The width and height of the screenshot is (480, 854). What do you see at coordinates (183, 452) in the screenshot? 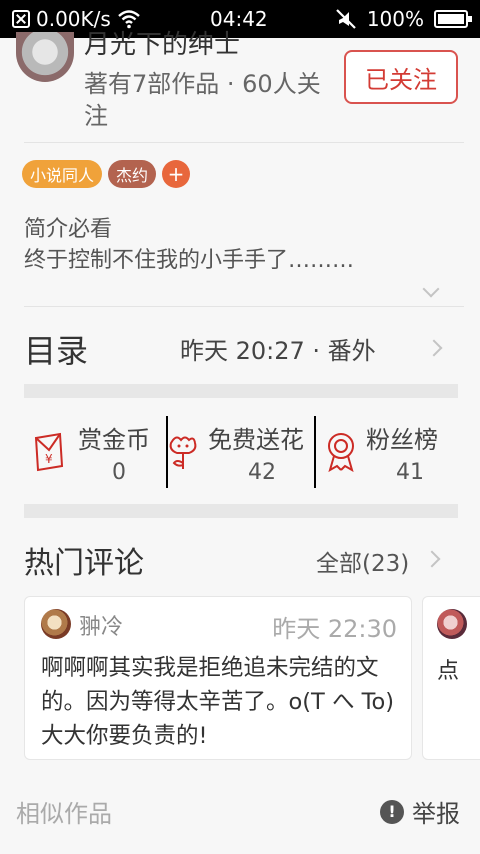
I see `flower-icon` at bounding box center [183, 452].